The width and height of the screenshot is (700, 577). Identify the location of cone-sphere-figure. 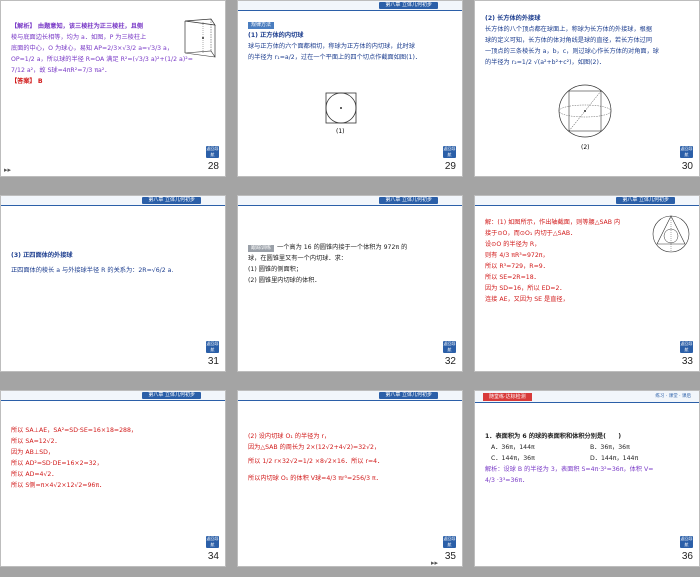
(671, 234).